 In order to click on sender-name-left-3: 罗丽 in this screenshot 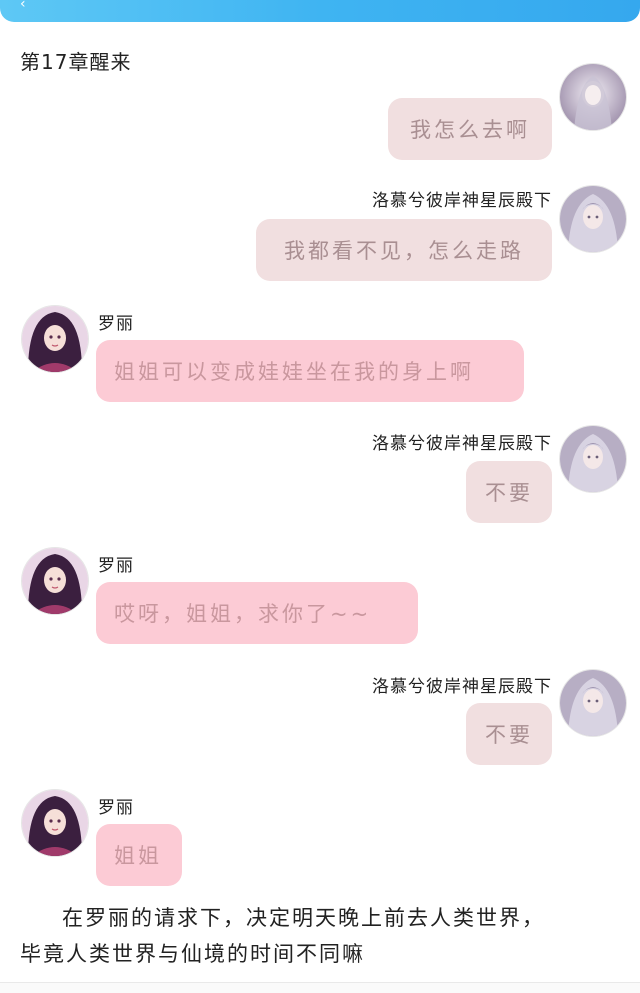, I will do `click(116, 324)`.